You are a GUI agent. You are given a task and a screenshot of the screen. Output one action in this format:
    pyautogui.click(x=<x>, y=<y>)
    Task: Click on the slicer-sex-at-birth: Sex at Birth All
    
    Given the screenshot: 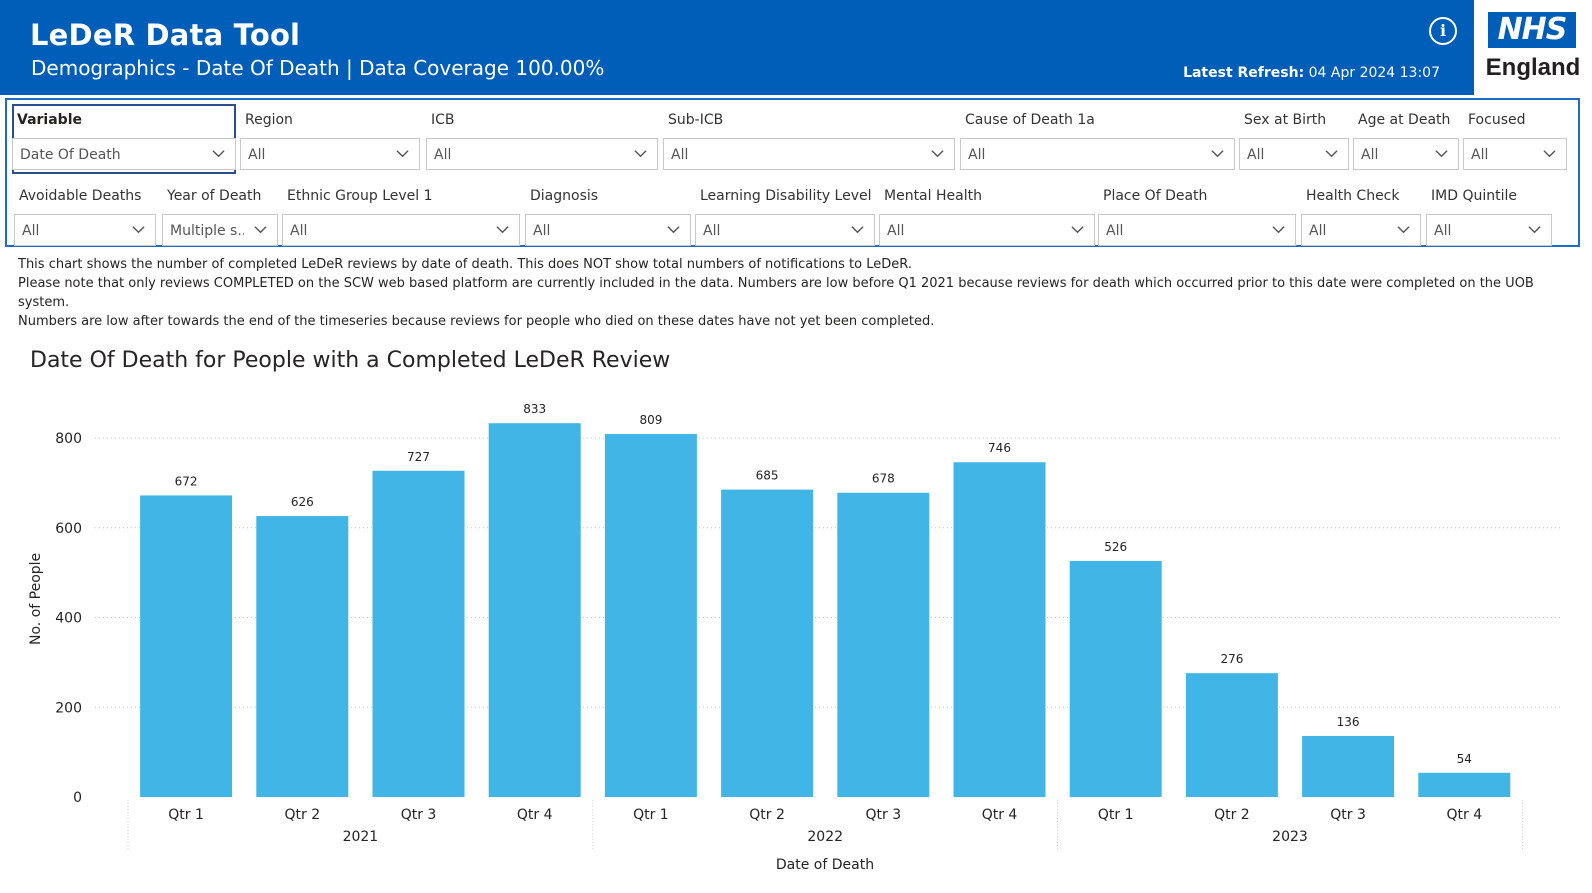 What is the action you would take?
    pyautogui.click(x=1294, y=139)
    